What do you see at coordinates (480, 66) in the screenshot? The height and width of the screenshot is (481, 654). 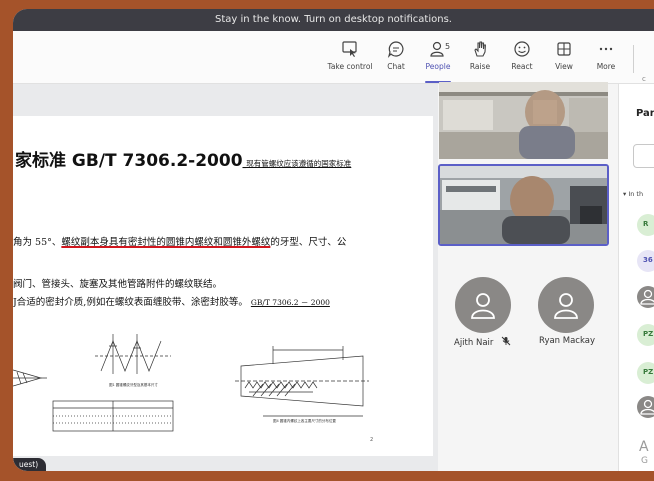 I see `raise-label: Raise` at bounding box center [480, 66].